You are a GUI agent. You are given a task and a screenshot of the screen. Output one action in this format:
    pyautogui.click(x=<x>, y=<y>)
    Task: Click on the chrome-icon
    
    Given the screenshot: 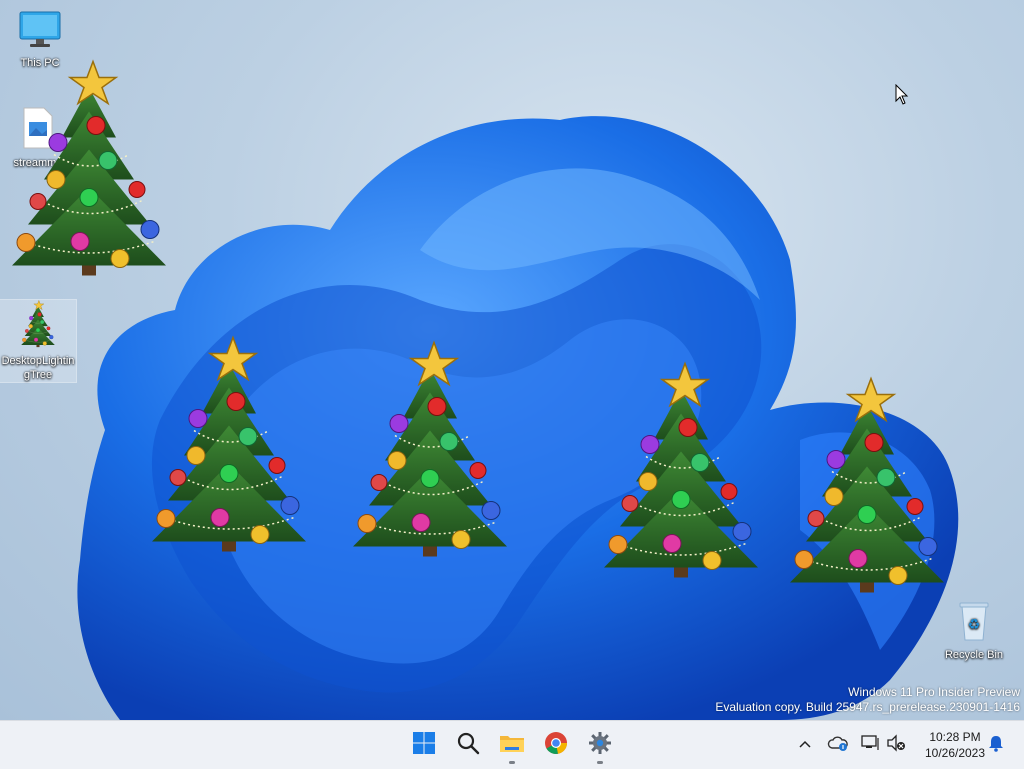 What is the action you would take?
    pyautogui.click(x=556, y=745)
    